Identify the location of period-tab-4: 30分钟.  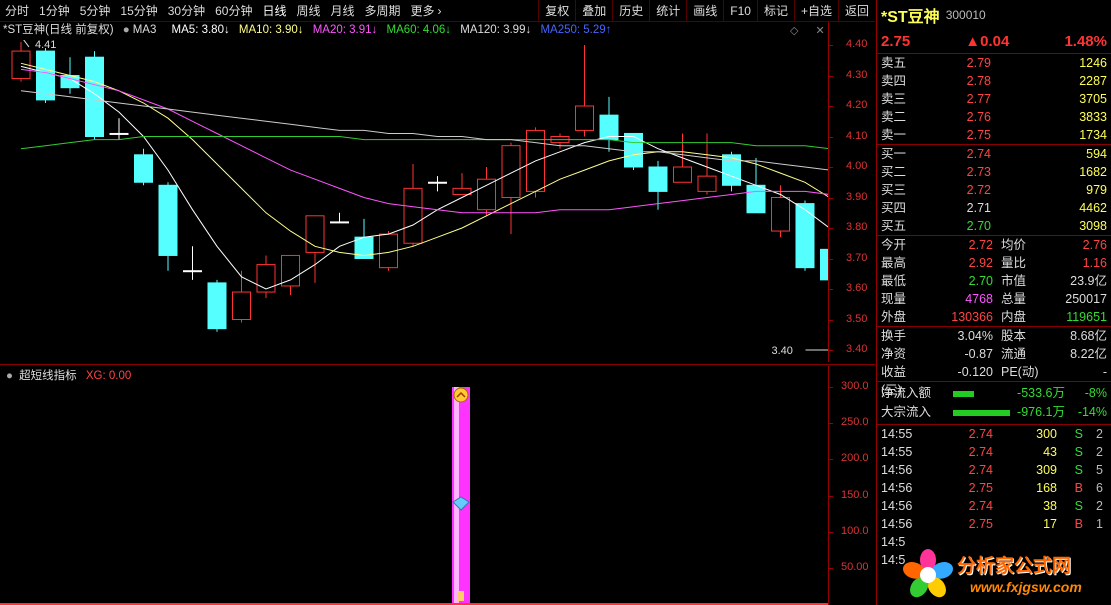
(186, 11).